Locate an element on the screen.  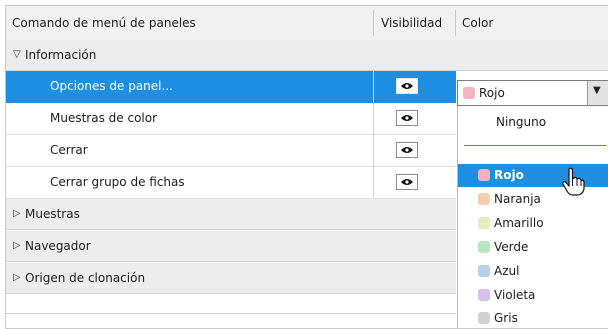
table-bottom-divider is located at coordinates (231, 313).